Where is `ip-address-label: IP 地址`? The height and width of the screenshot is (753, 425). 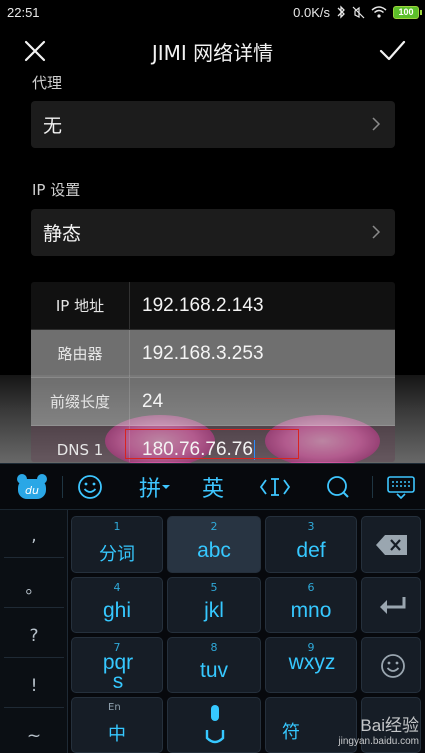 ip-address-label: IP 地址 is located at coordinates (80, 305).